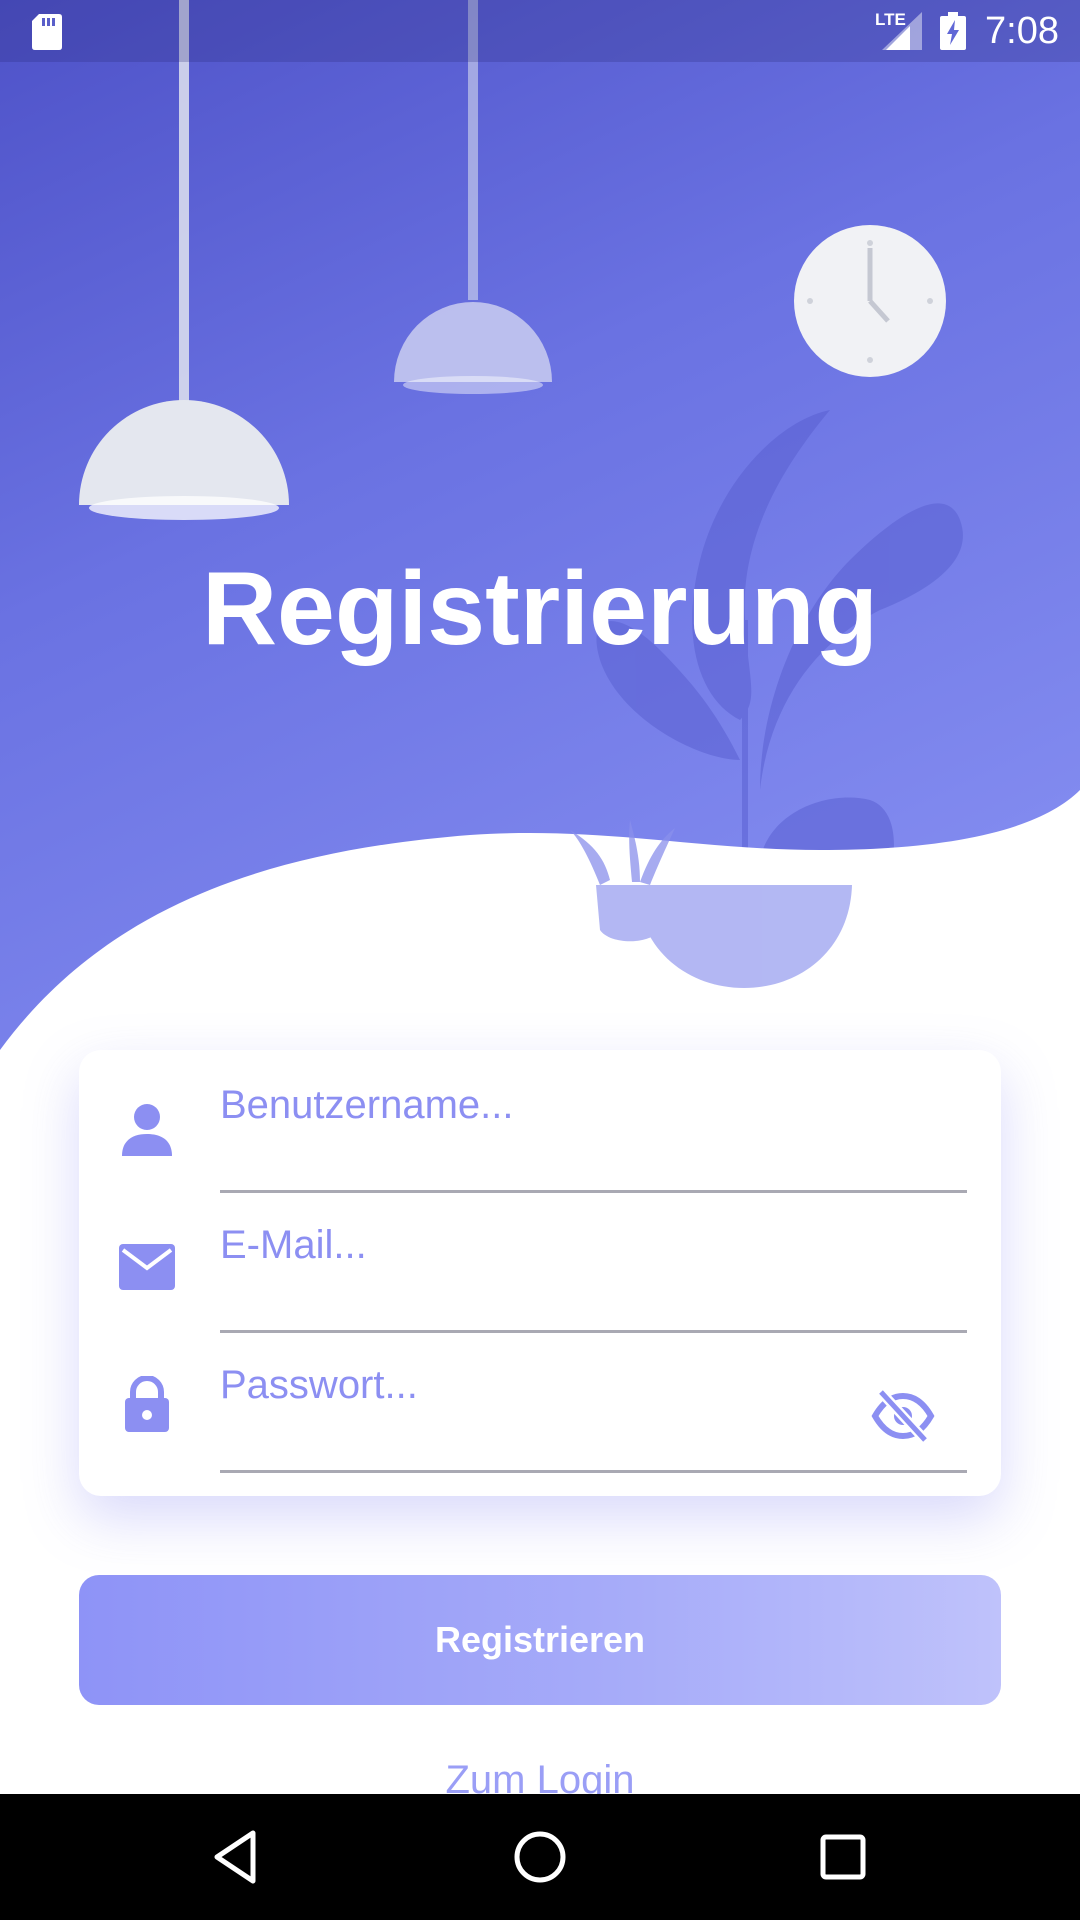 Image resolution: width=1080 pixels, height=1920 pixels. I want to click on lock-icon, so click(147, 1404).